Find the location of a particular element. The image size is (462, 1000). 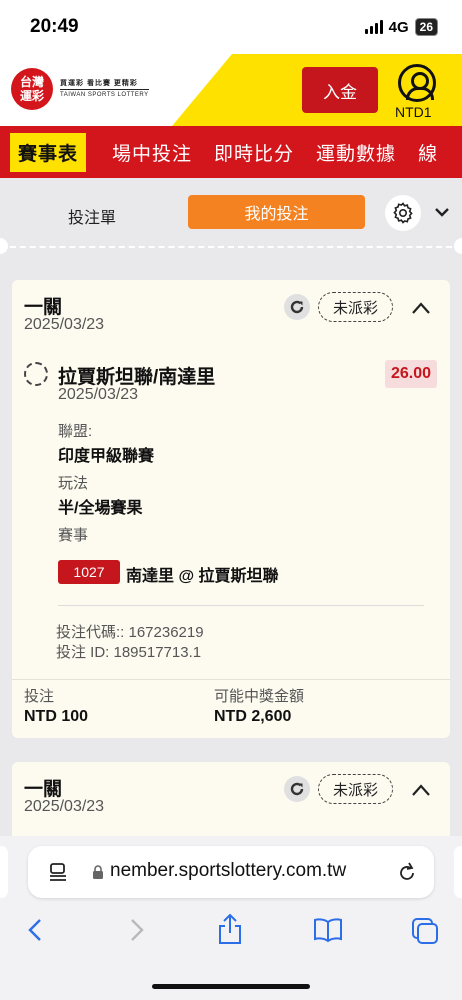

clock: 20:49 is located at coordinates (54, 26).